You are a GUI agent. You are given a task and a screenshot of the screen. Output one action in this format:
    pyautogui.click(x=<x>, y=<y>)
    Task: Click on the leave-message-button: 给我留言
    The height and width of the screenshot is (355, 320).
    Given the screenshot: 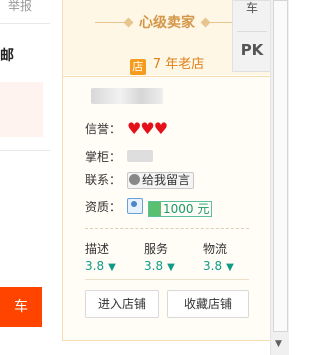 What is the action you would take?
    pyautogui.click(x=161, y=180)
    